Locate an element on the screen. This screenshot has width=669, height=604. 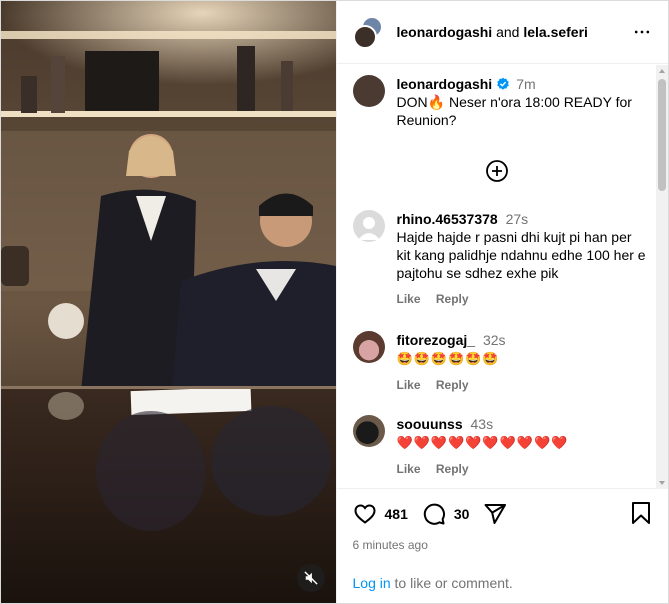
default-avatar-icon is located at coordinates (368, 228).